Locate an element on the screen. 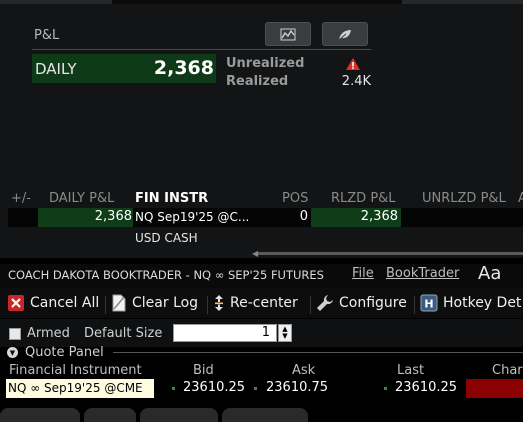  daily-label: DAILY is located at coordinates (56, 69).